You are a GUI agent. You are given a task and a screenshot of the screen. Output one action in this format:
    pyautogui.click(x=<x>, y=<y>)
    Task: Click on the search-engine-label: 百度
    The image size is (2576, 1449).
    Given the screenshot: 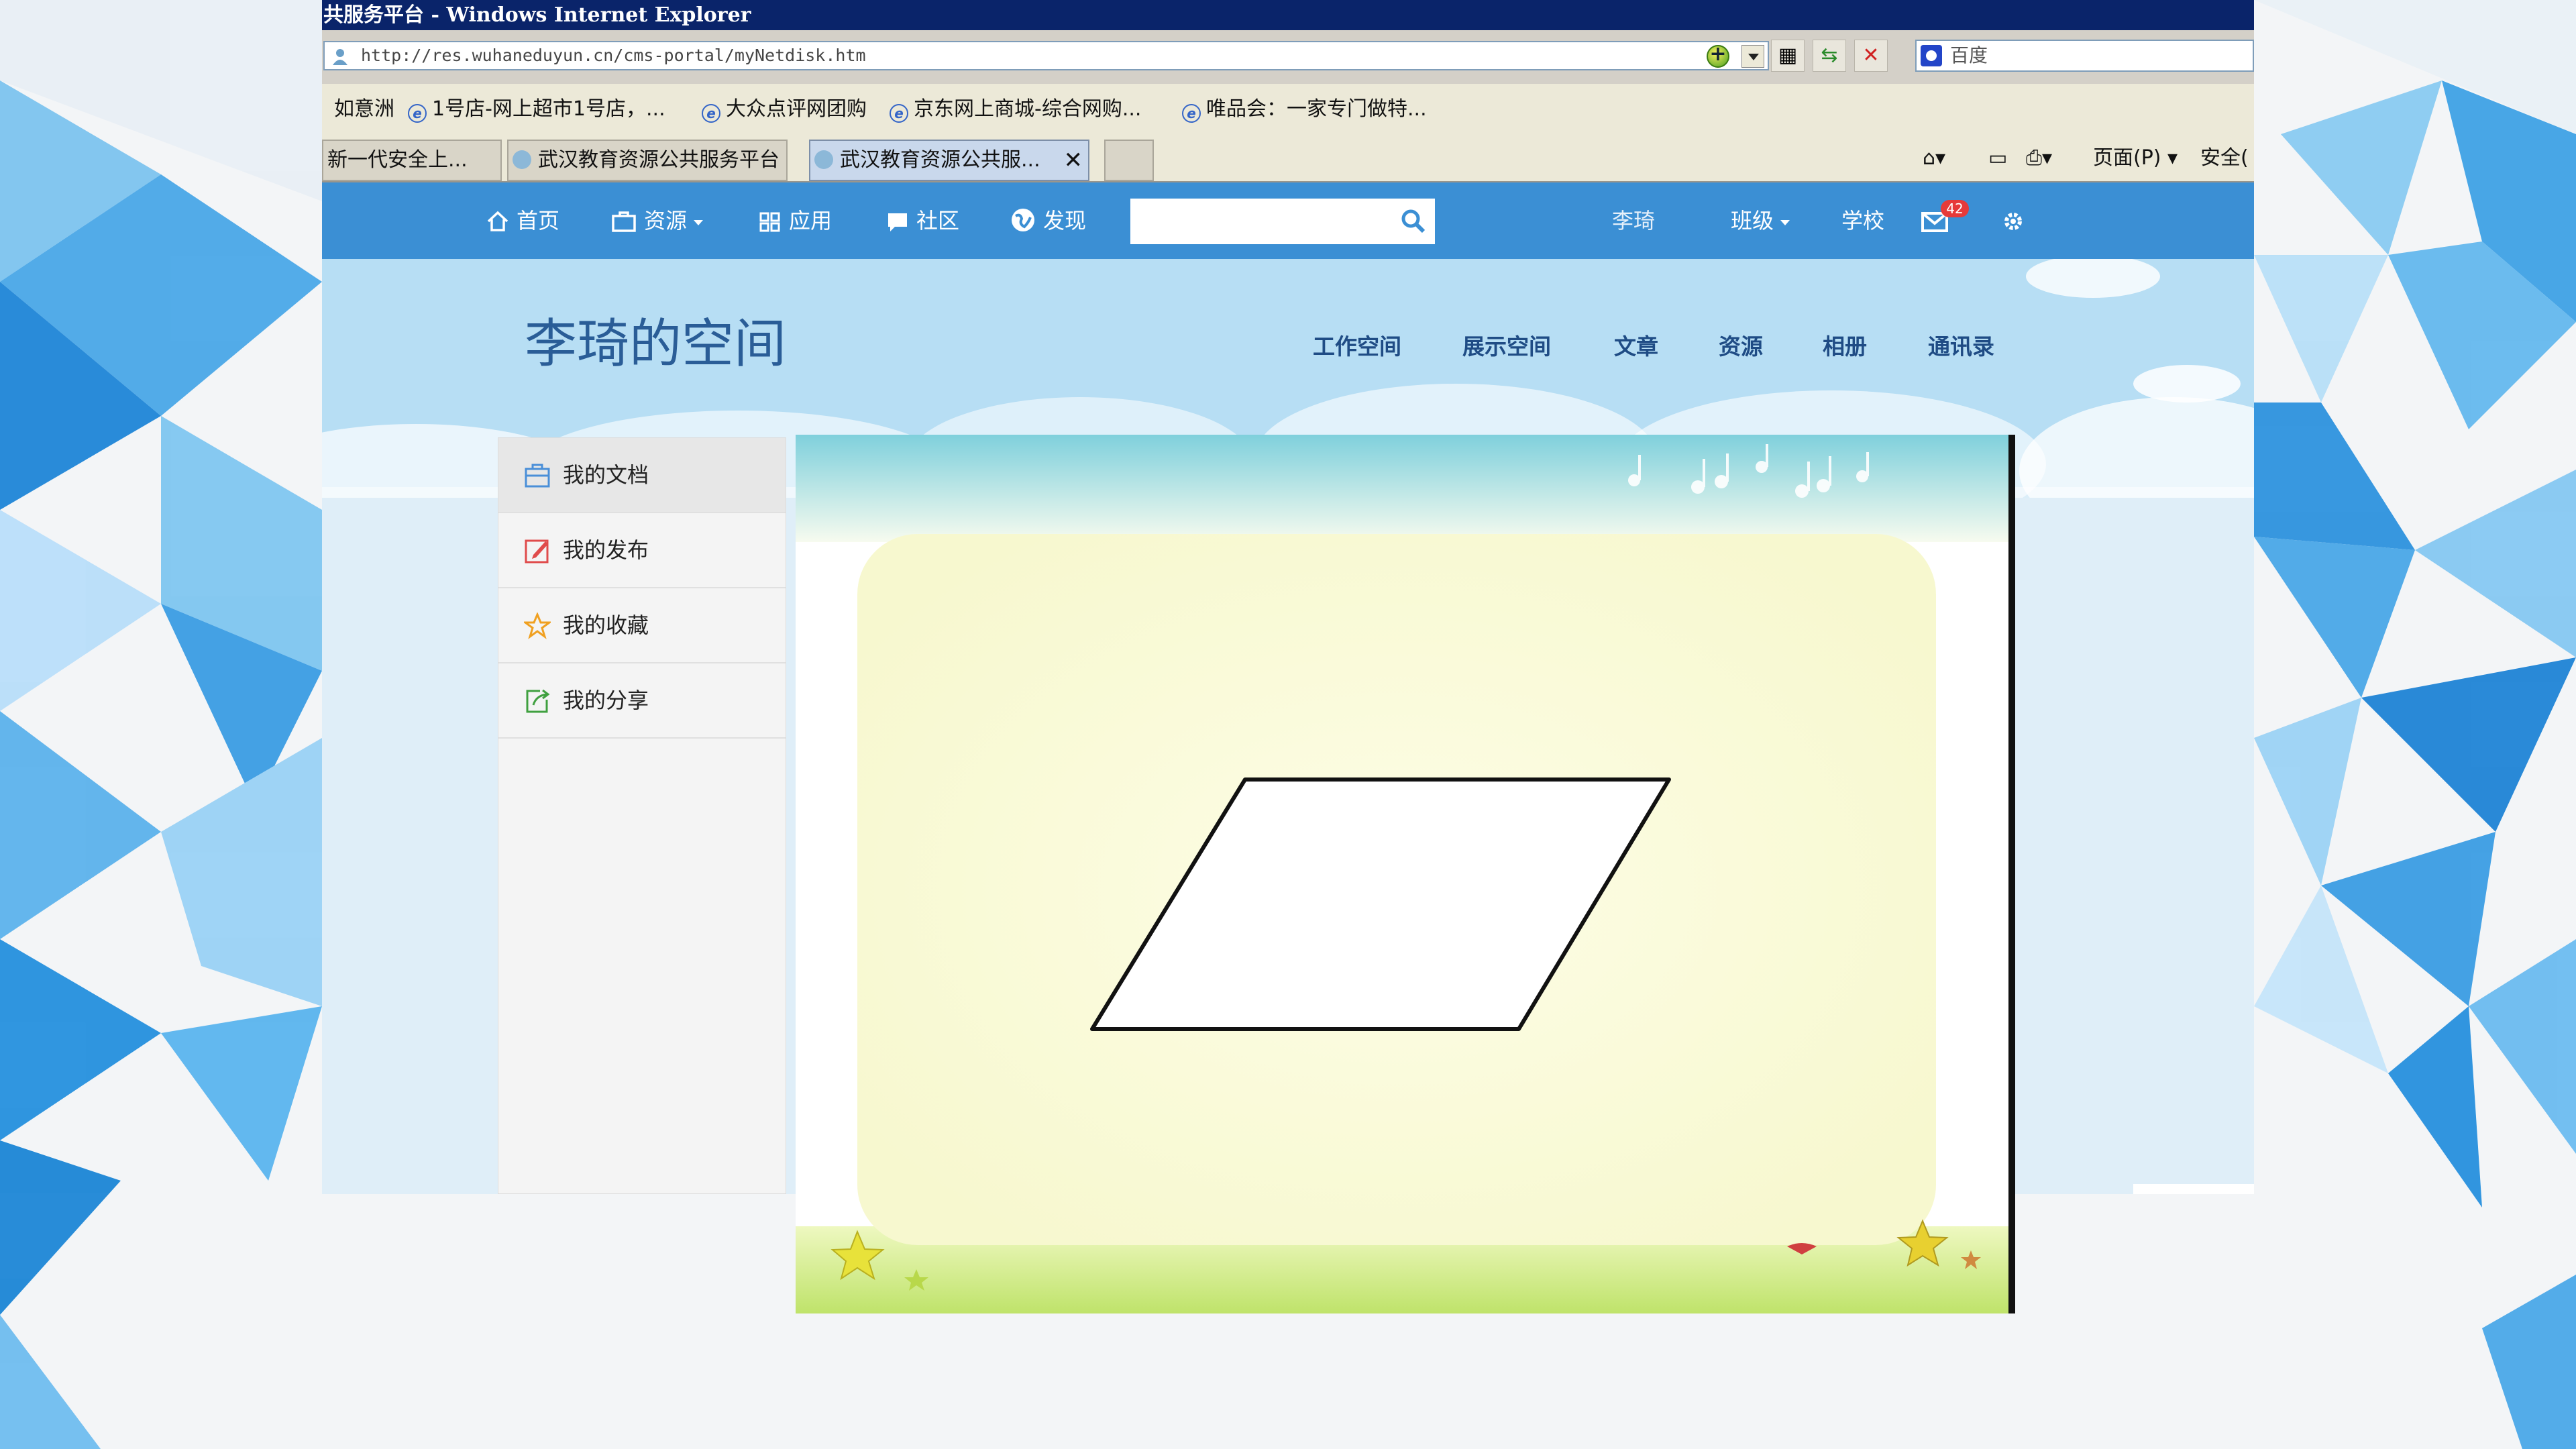 What is the action you would take?
    pyautogui.click(x=1969, y=55)
    